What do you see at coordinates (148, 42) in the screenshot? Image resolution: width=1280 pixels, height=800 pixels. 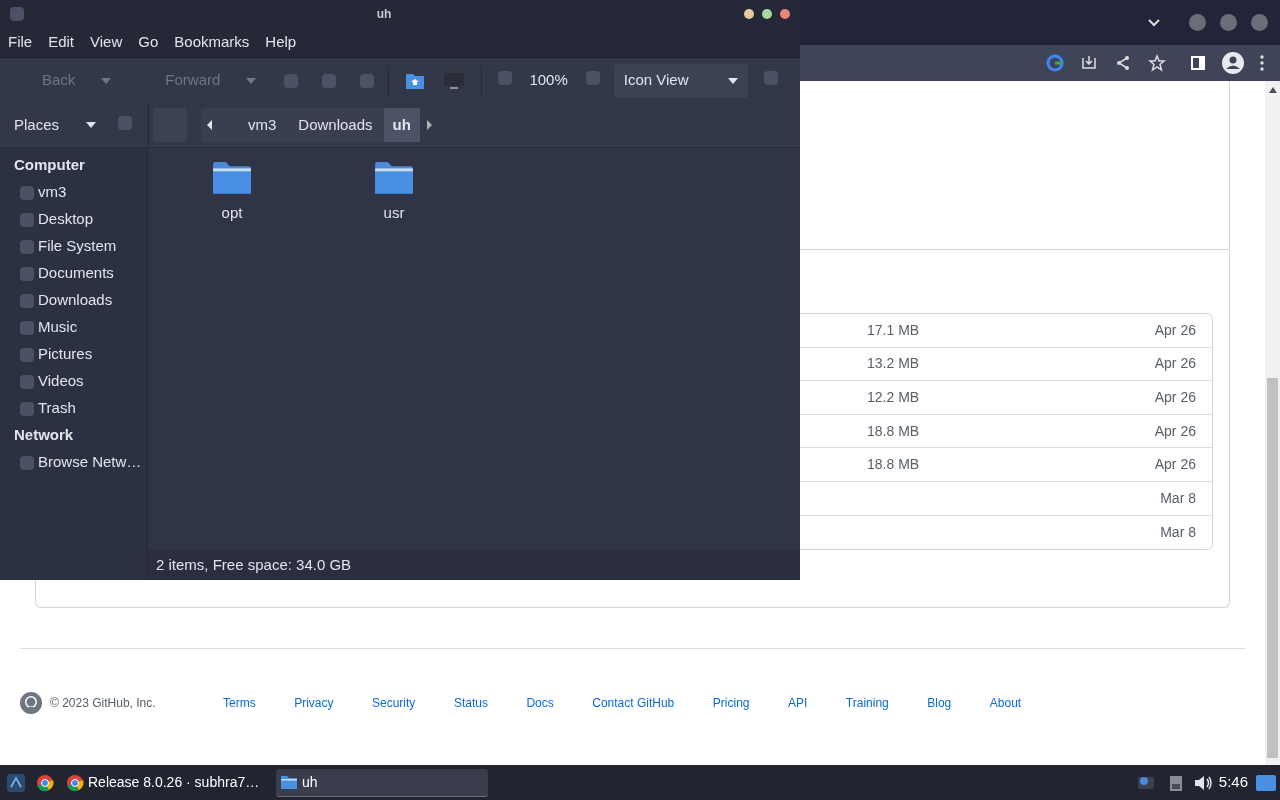 I see `menu-item: Go` at bounding box center [148, 42].